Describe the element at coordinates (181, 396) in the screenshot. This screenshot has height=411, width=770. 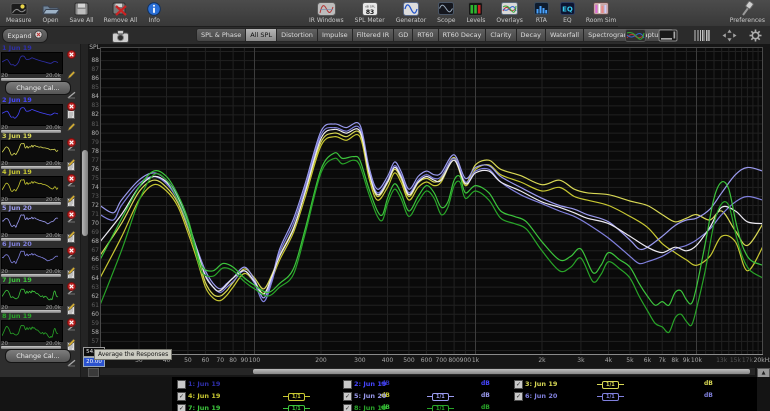
I see `legend-checkbox-4: ✓` at that location.